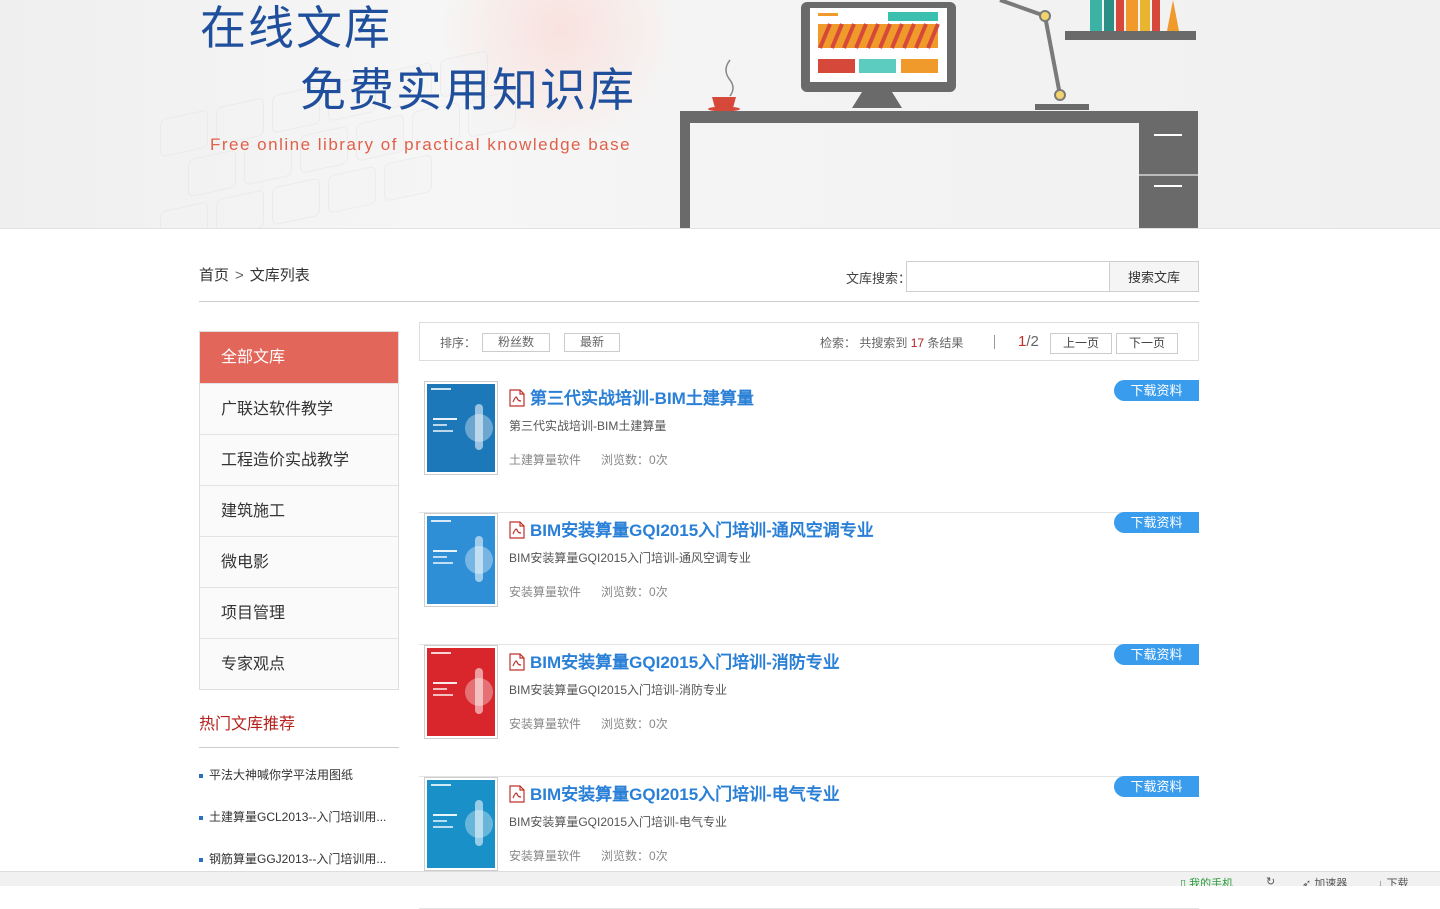 The image size is (1440, 909). What do you see at coordinates (1008, 276) in the screenshot?
I see `search-input` at bounding box center [1008, 276].